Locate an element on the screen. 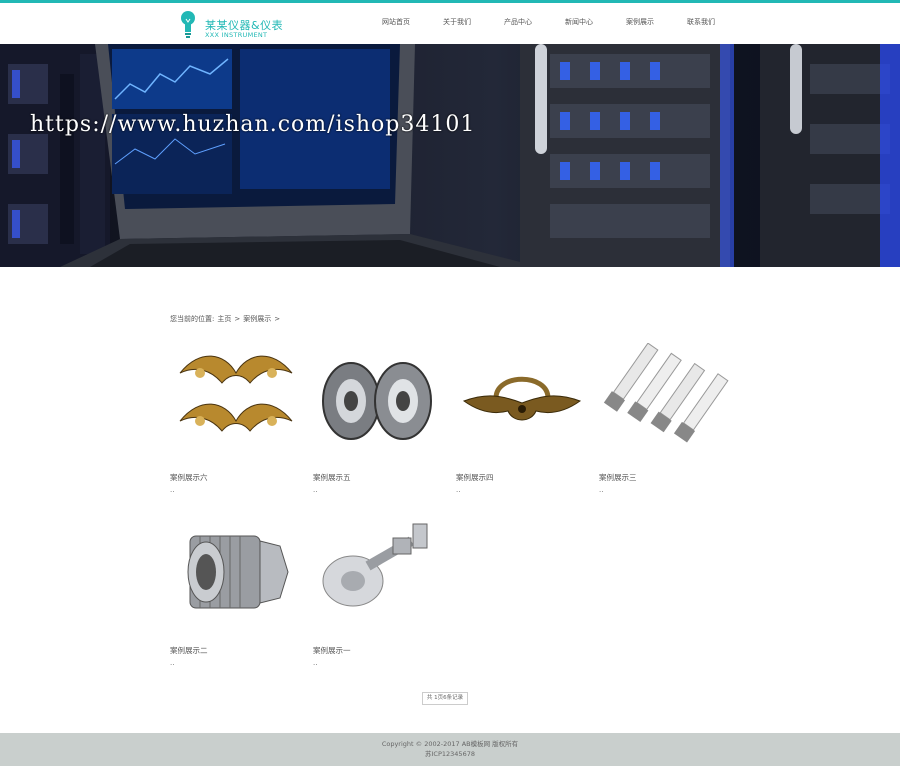 This screenshot has height=766, width=900. pagination-info: 共 1页6条记录 is located at coordinates (445, 698).